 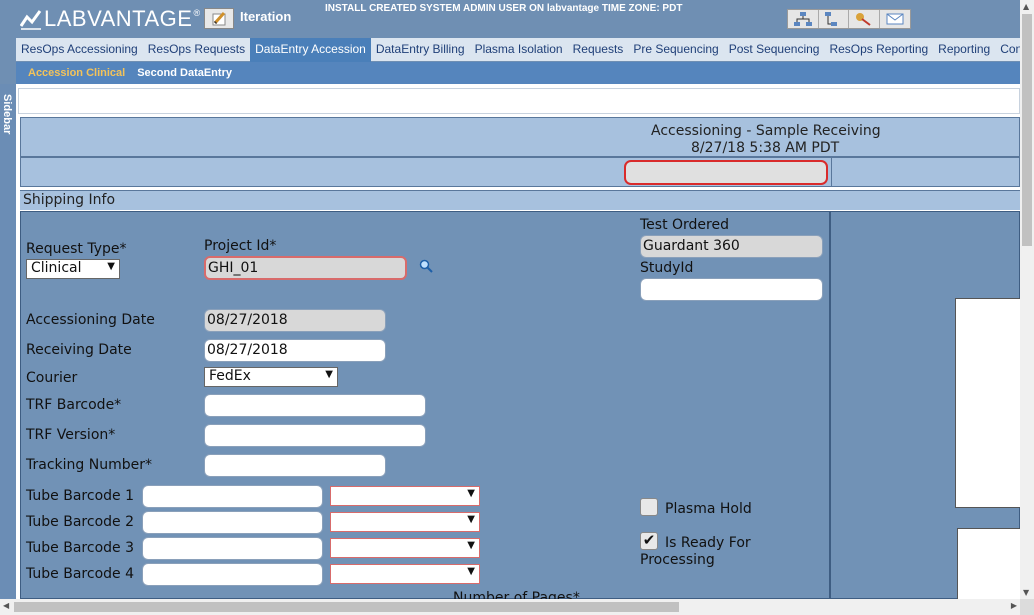 I want to click on status-row, so click(x=520, y=172).